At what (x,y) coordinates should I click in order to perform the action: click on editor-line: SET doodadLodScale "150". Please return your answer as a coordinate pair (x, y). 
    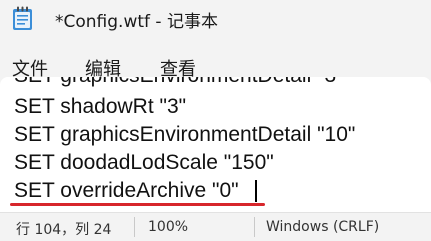
    Looking at the image, I should click on (144, 162).